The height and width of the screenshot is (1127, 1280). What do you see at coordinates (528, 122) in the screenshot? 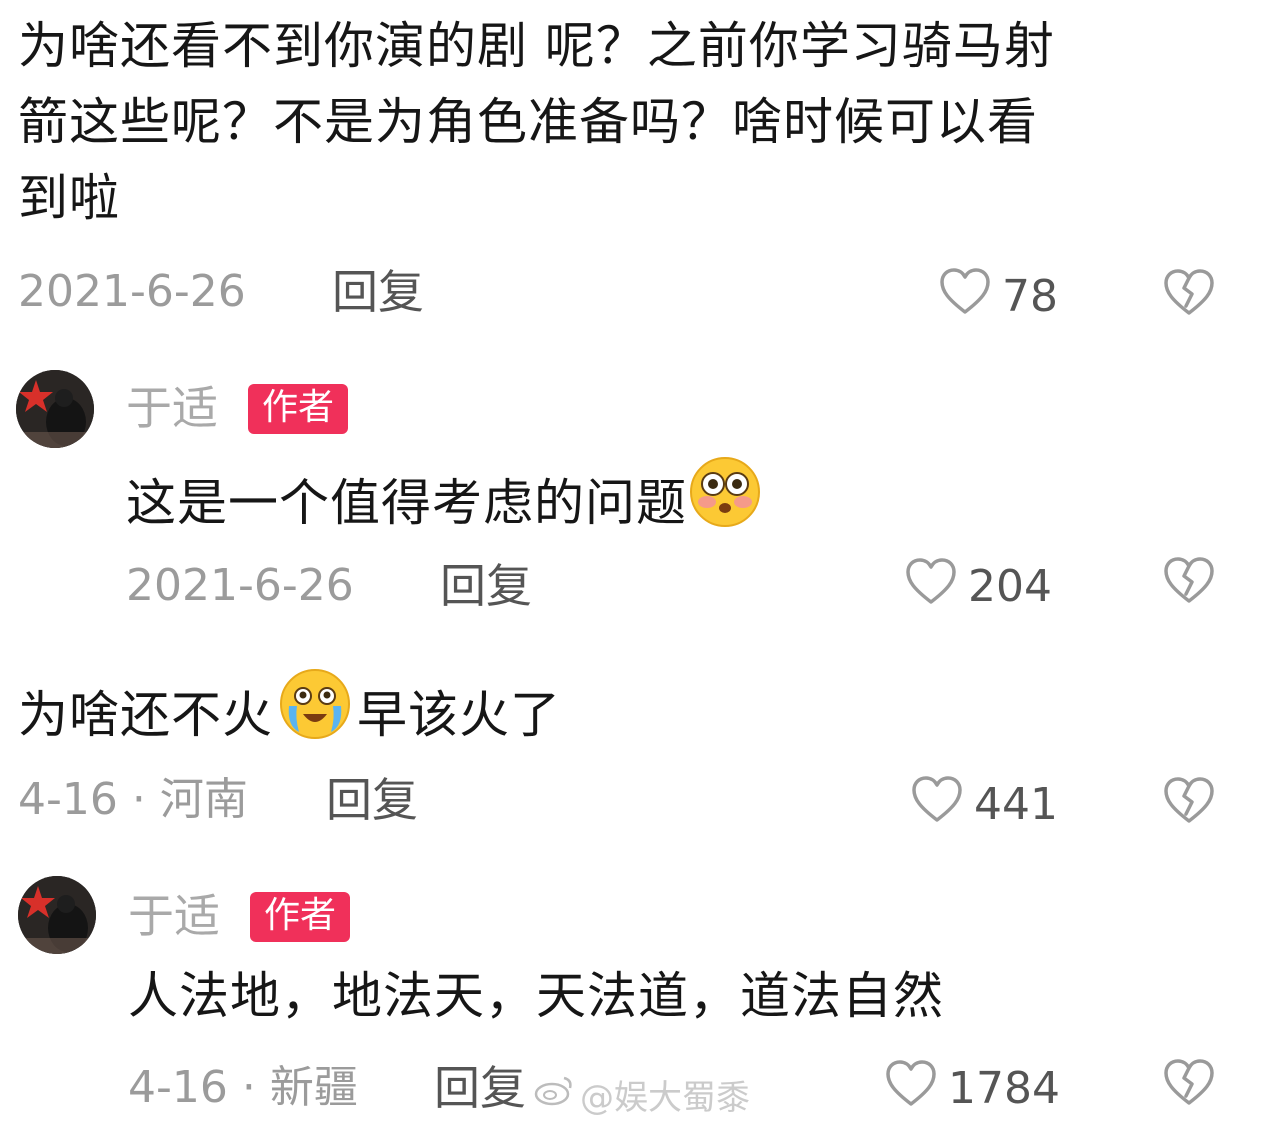
I see `comment-1-text-line-2: 箭这些呢？不是为角色准备吗？啥时候可以看` at bounding box center [528, 122].